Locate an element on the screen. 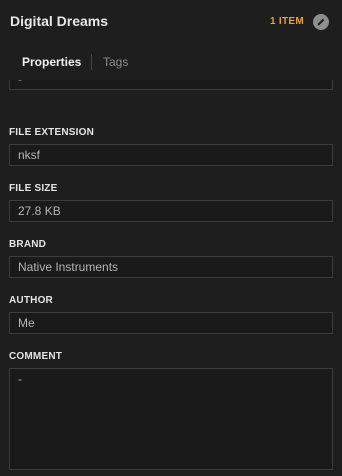  tab-divider is located at coordinates (91, 62).